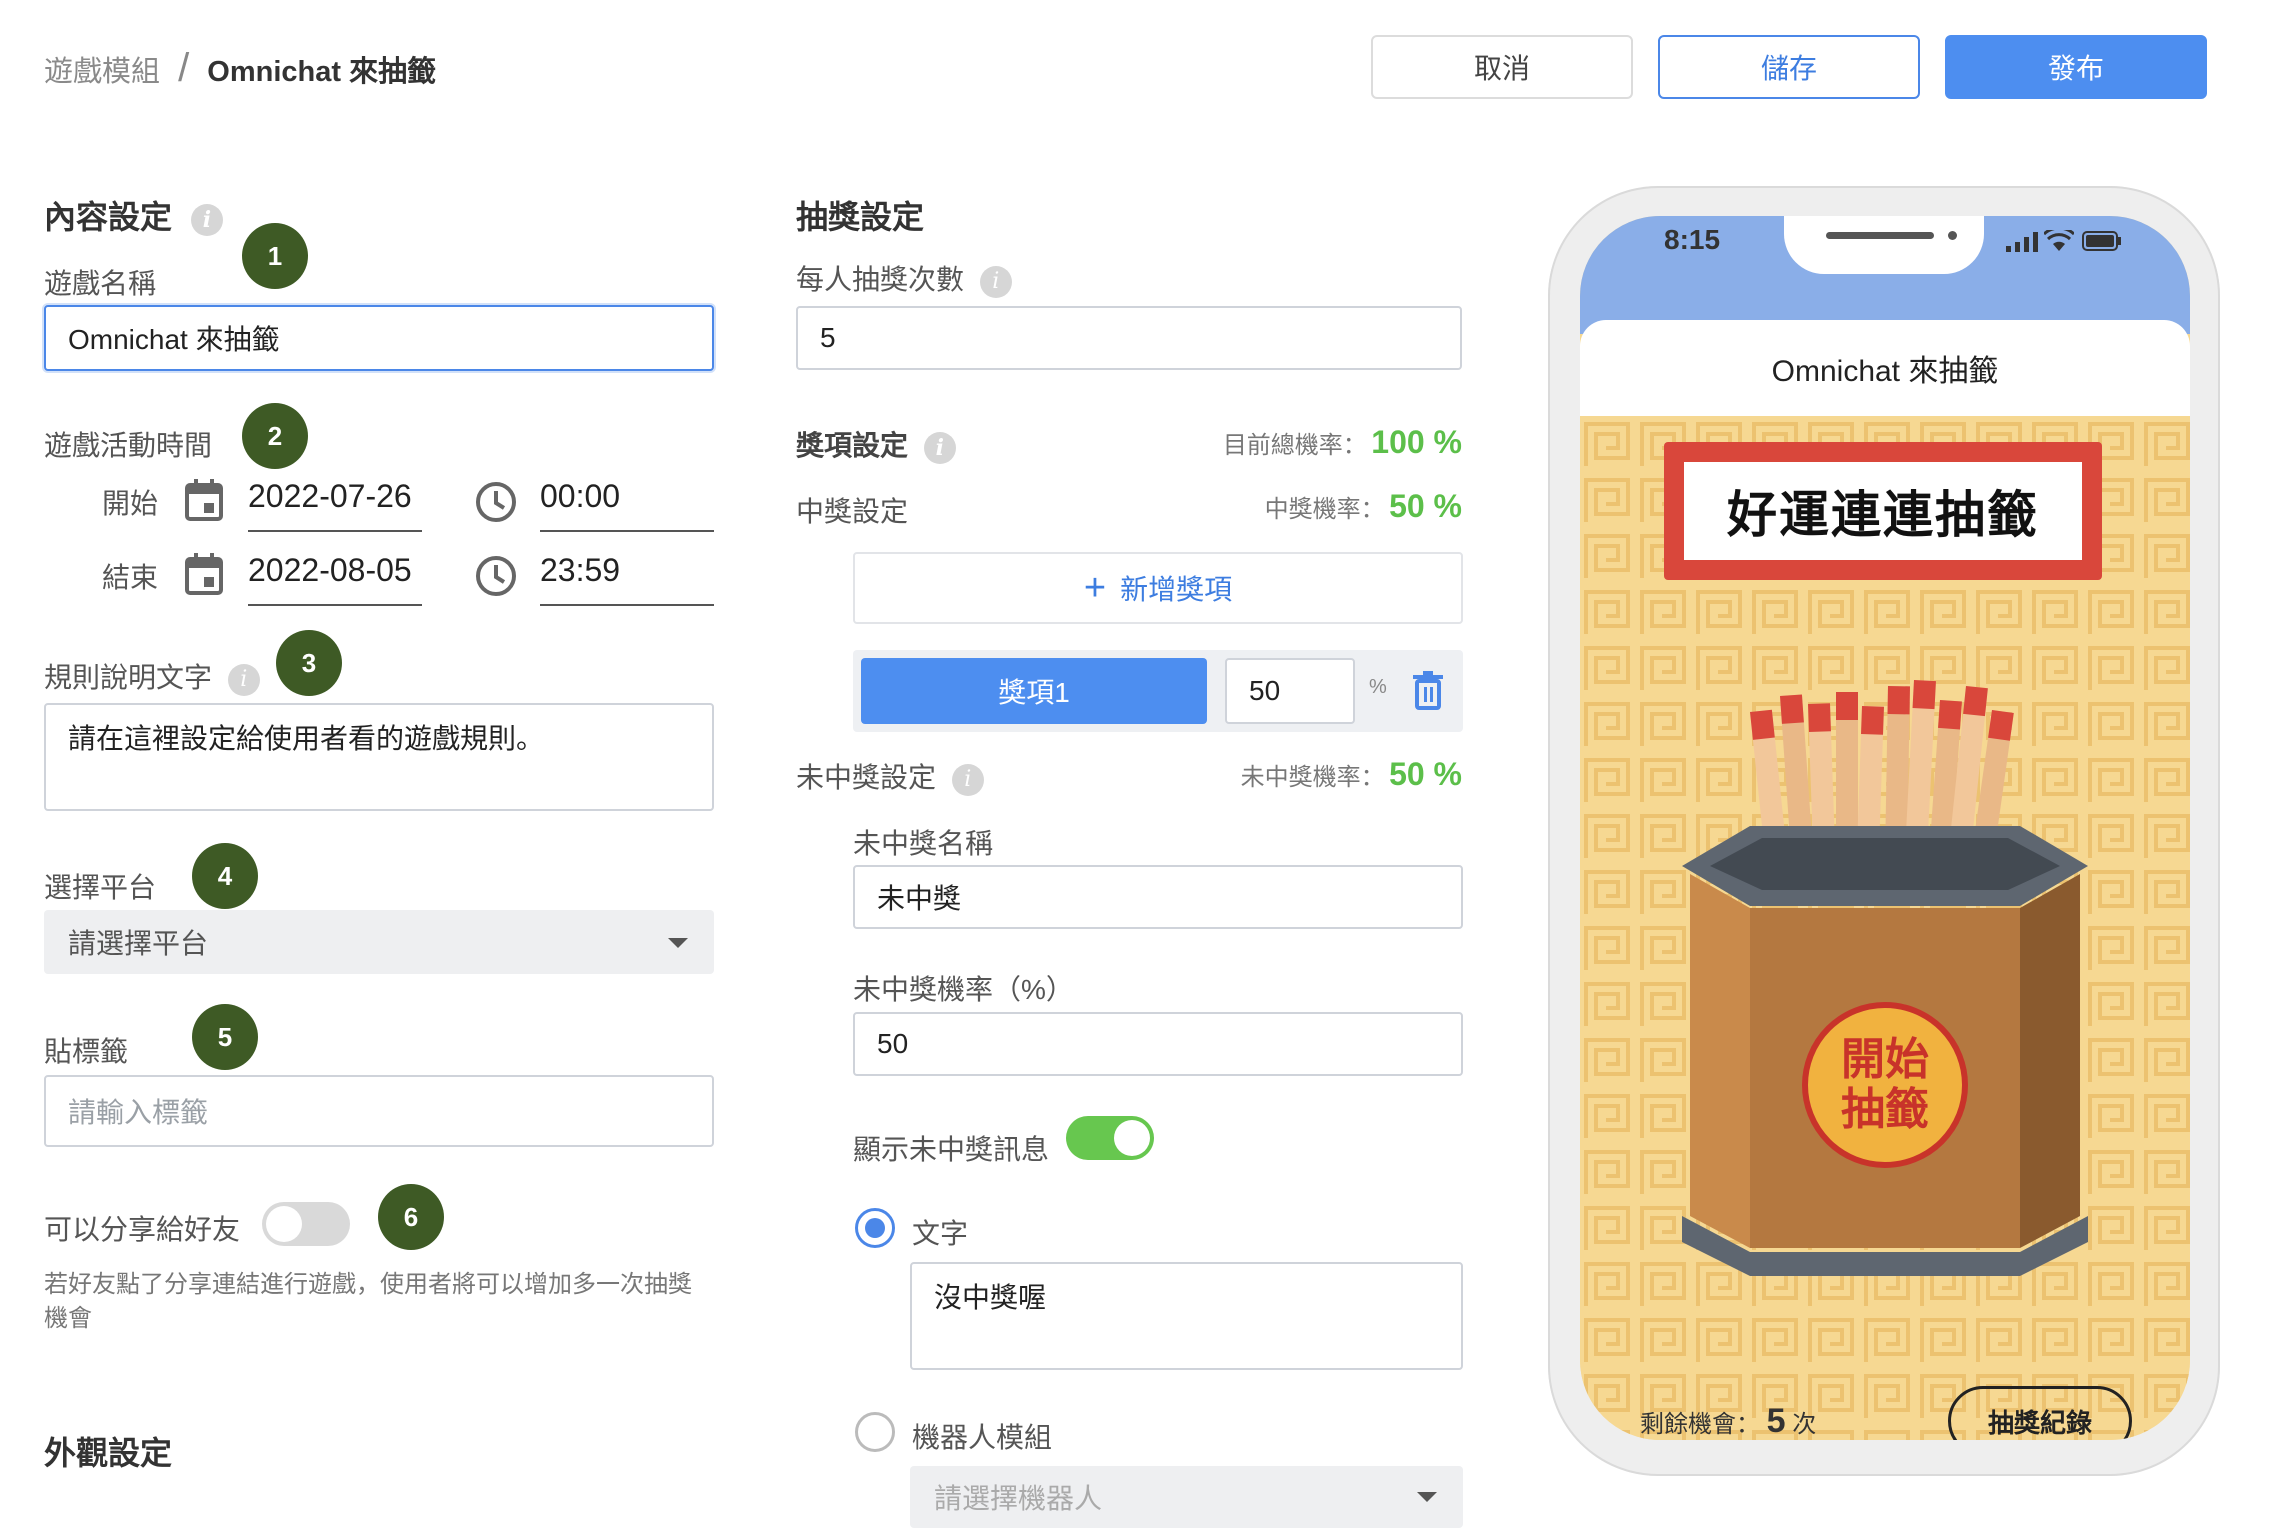 The image size is (2280, 1528). I want to click on win-rate: 中獎機率： 50 %, so click(1363, 506).